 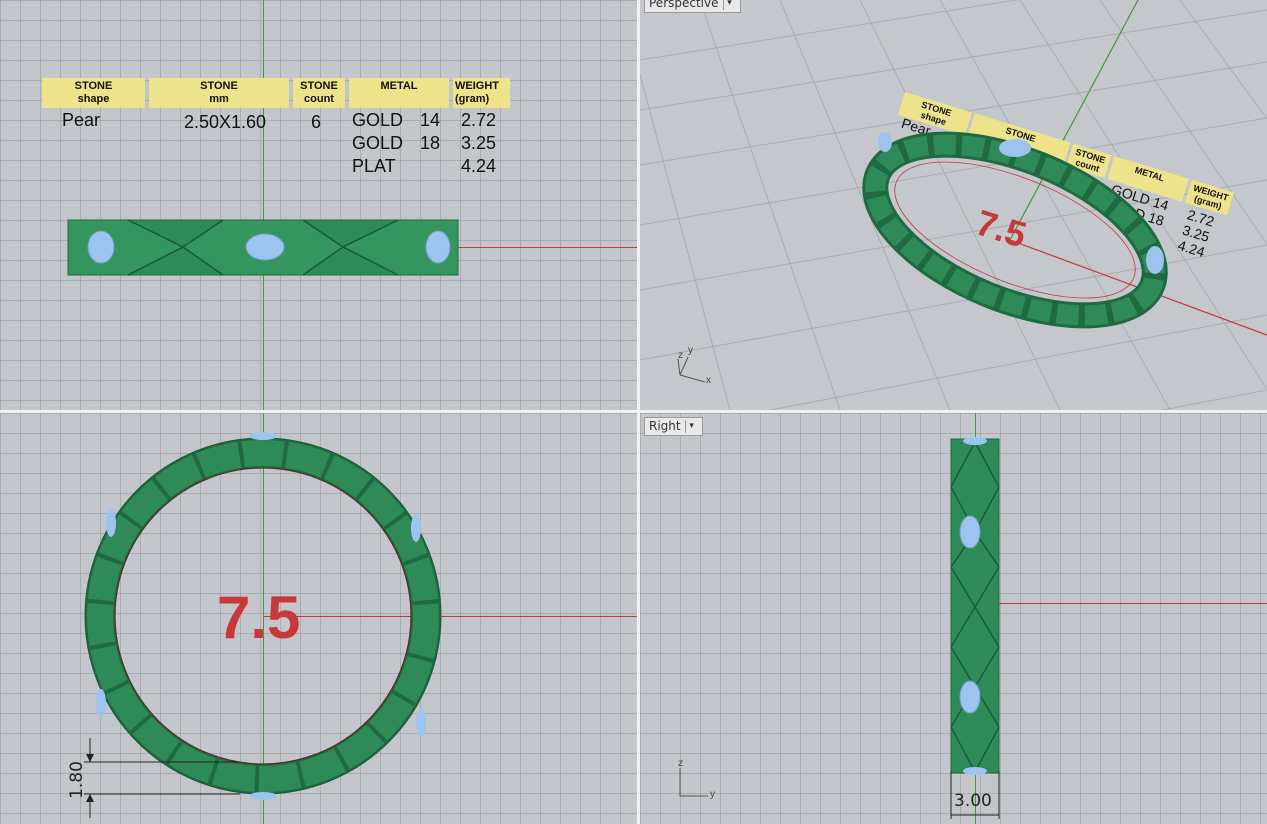 What do you see at coordinates (378, 143) in the screenshot?
I see `metal-row-2-metal: GOLD` at bounding box center [378, 143].